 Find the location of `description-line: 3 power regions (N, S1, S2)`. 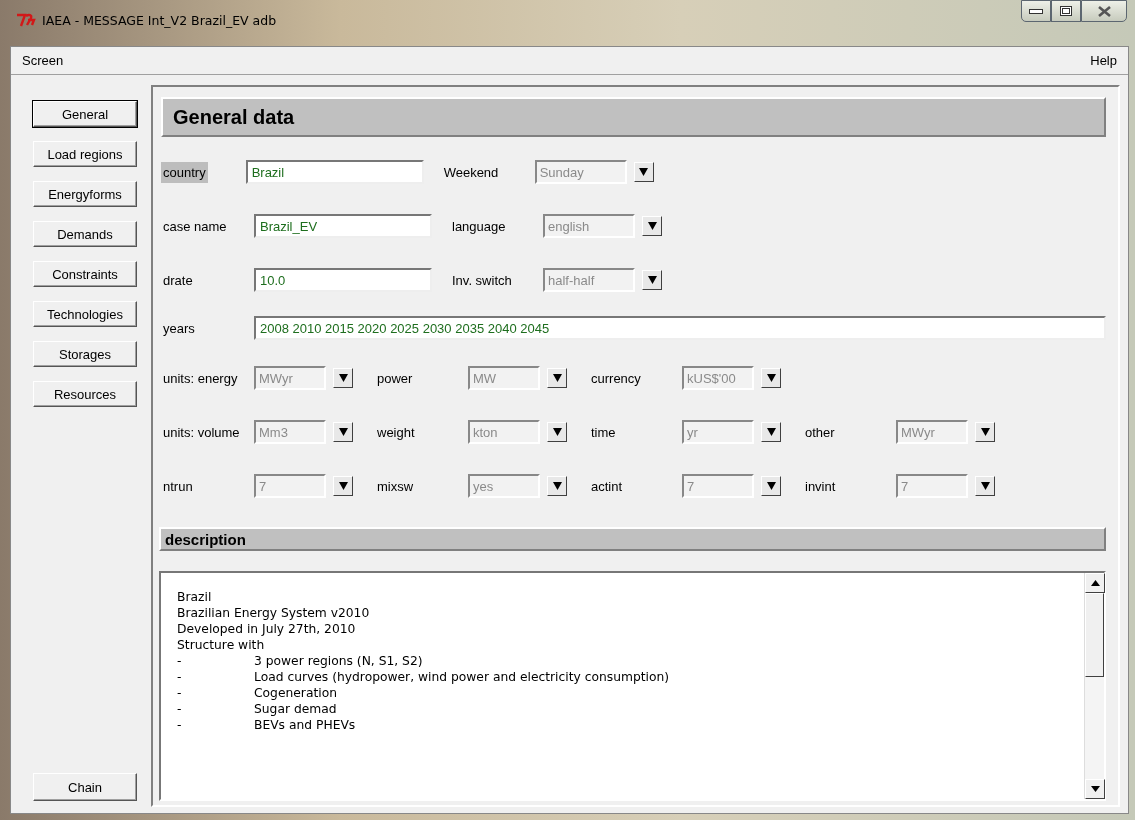

description-line: 3 power regions (N, S1, S2) is located at coordinates (338, 661).